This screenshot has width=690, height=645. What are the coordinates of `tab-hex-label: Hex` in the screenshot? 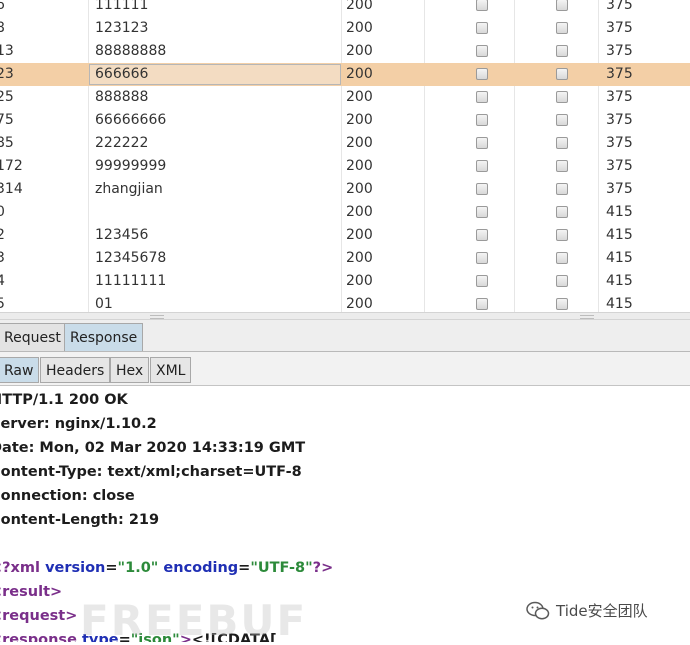 It's located at (130, 371).